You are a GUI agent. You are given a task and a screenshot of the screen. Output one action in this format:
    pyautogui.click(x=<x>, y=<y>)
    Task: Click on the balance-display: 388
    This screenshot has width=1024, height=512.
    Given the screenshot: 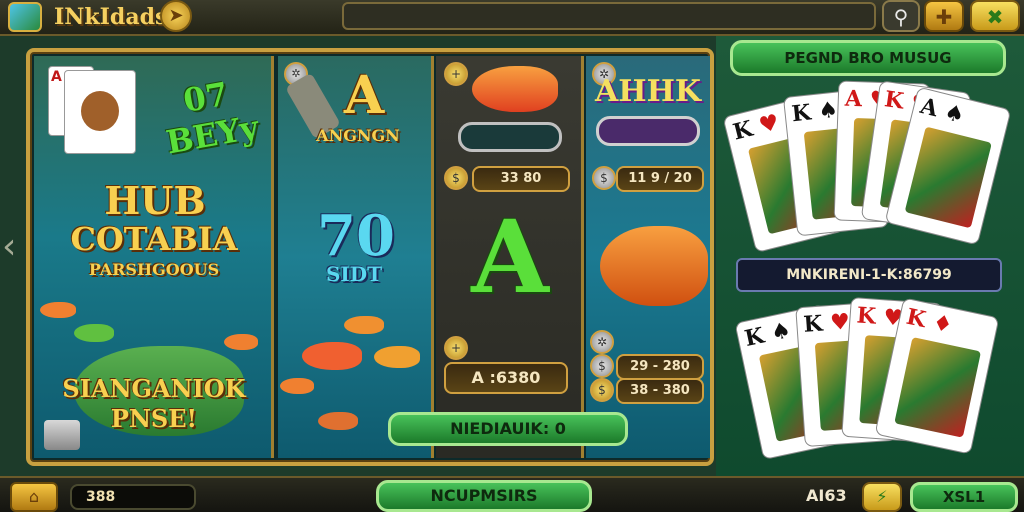 What is the action you would take?
    pyautogui.click(x=133, y=497)
    